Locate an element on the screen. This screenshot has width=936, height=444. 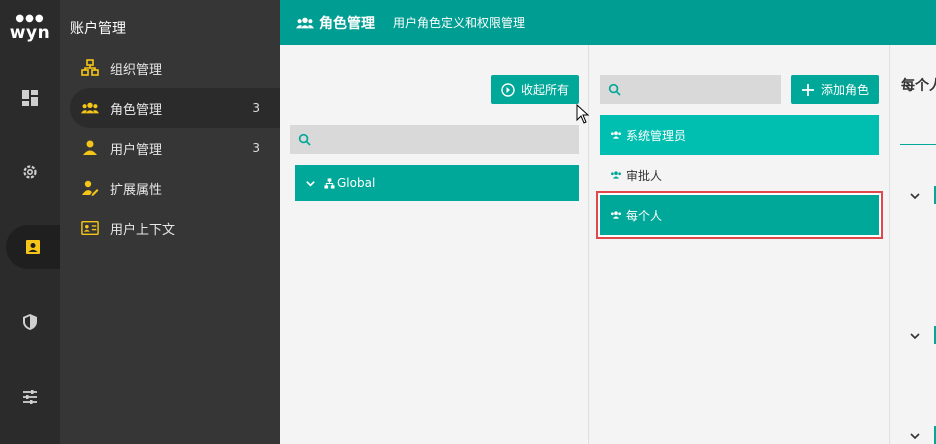
collapse-circle-icon is located at coordinates (508, 89).